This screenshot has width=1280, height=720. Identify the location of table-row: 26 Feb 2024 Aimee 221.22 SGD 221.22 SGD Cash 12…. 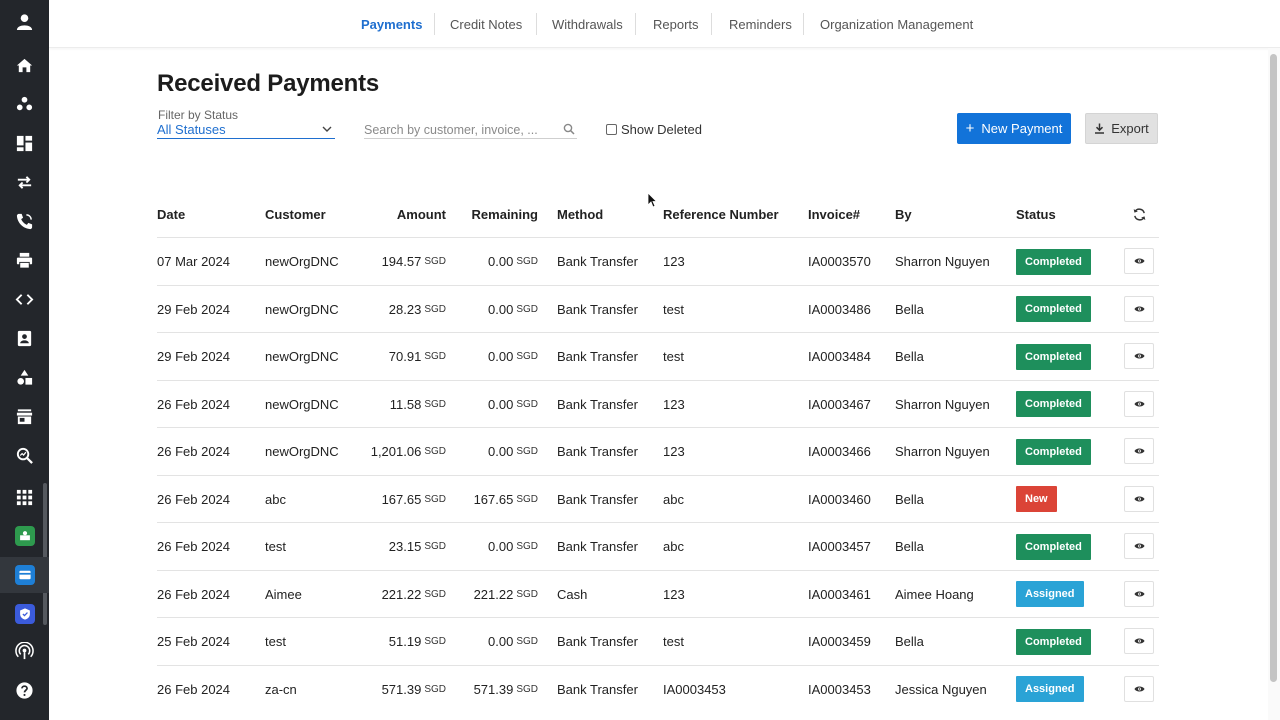
(658, 593).